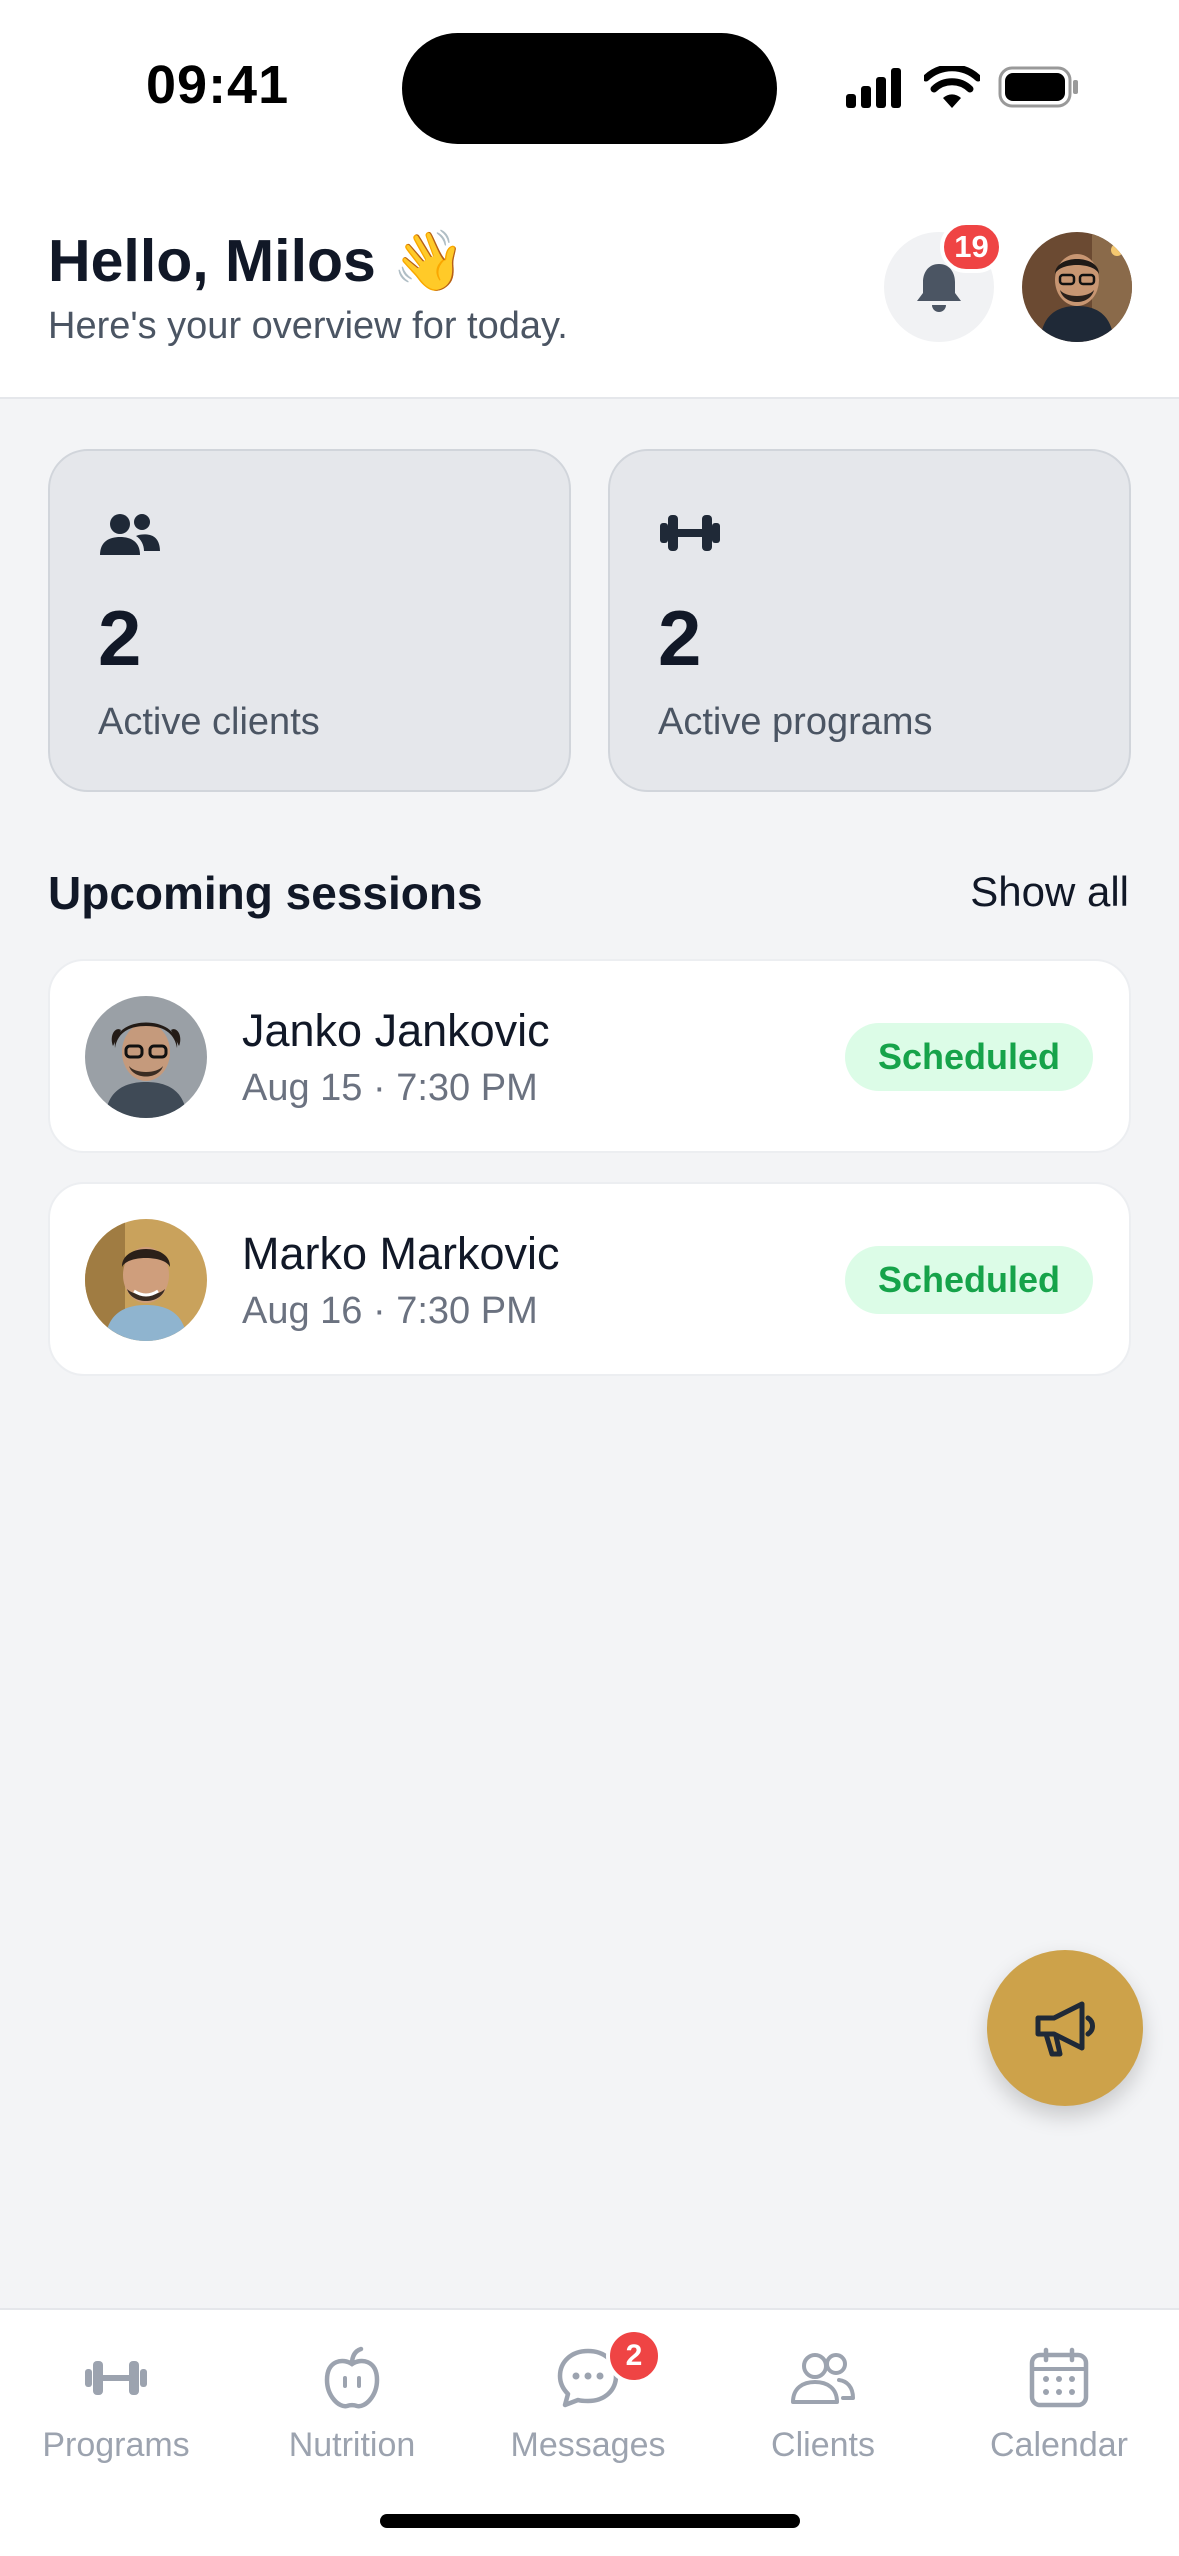 This screenshot has height=2556, width=1179. What do you see at coordinates (823, 2410) in the screenshot?
I see `tab-clients: Clients` at bounding box center [823, 2410].